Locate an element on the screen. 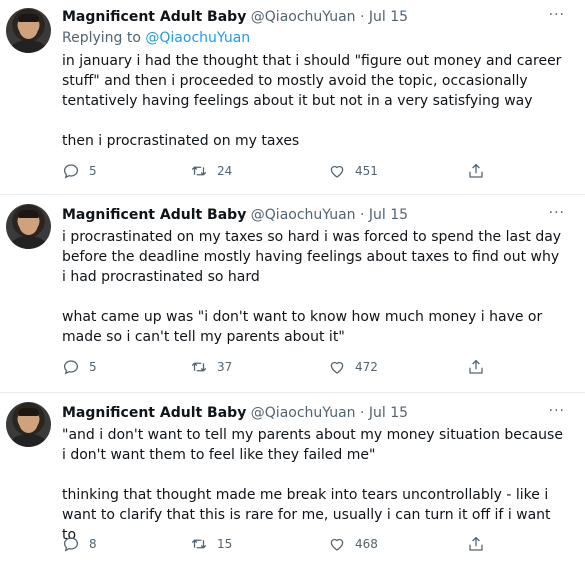  reply-count: 8 is located at coordinates (93, 544).